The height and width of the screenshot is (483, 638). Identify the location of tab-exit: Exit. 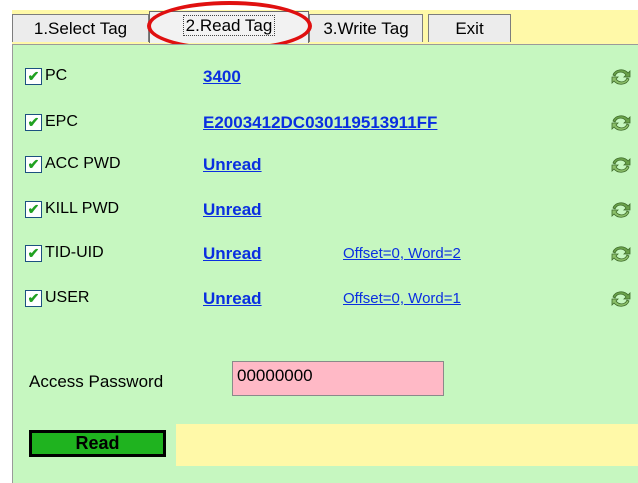
(469, 28).